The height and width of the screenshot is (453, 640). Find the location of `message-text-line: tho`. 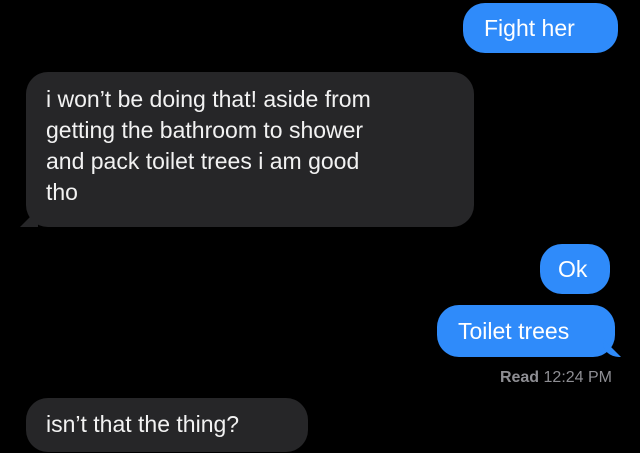

message-text-line: tho is located at coordinates (62, 192).